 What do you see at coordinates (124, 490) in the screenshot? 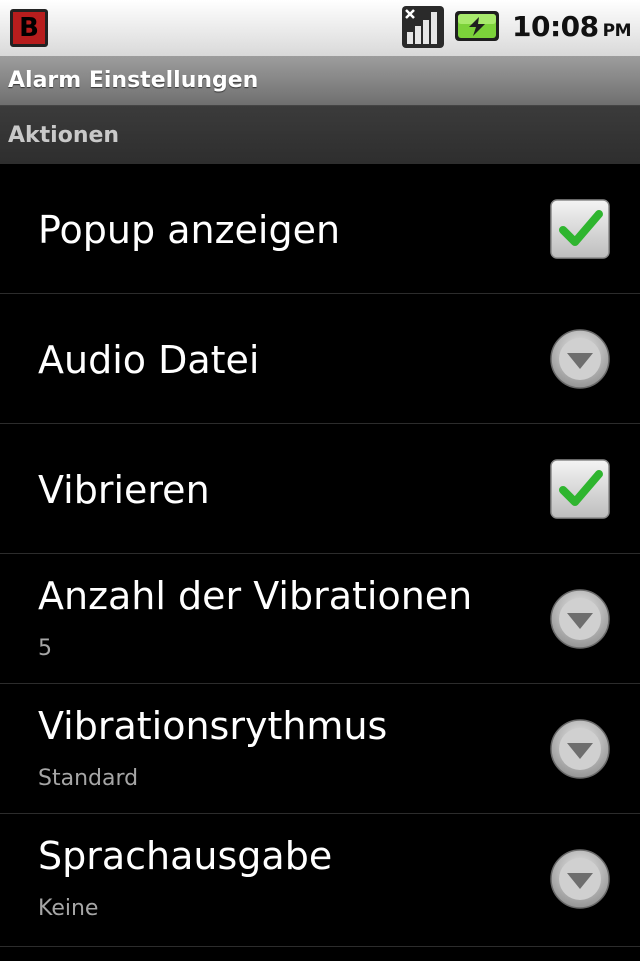
I see `pref-title: Vibrieren` at bounding box center [124, 490].